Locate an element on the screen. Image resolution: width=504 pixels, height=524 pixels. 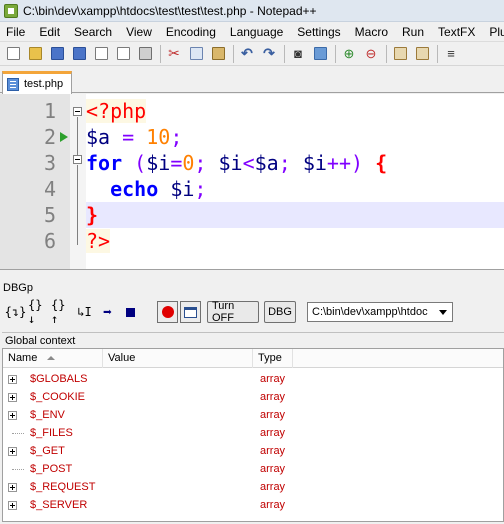
step-over-icon: {}↓ is located at coordinates (35, 312).